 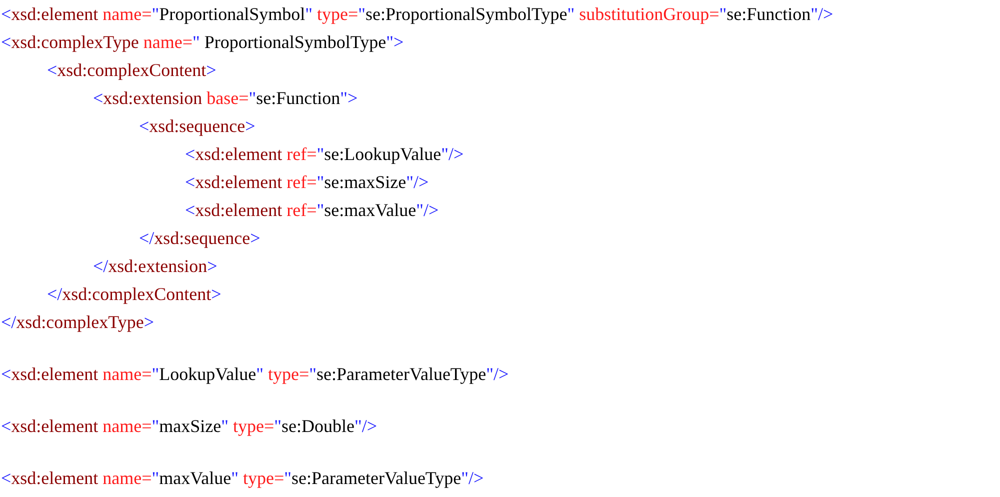 What do you see at coordinates (417, 14) in the screenshot?
I see `code-line: <xsd:element name="ProportionalSymbol" type="se:ProportionalSymbolType" substitutionGroup="se:Function"/>` at bounding box center [417, 14].